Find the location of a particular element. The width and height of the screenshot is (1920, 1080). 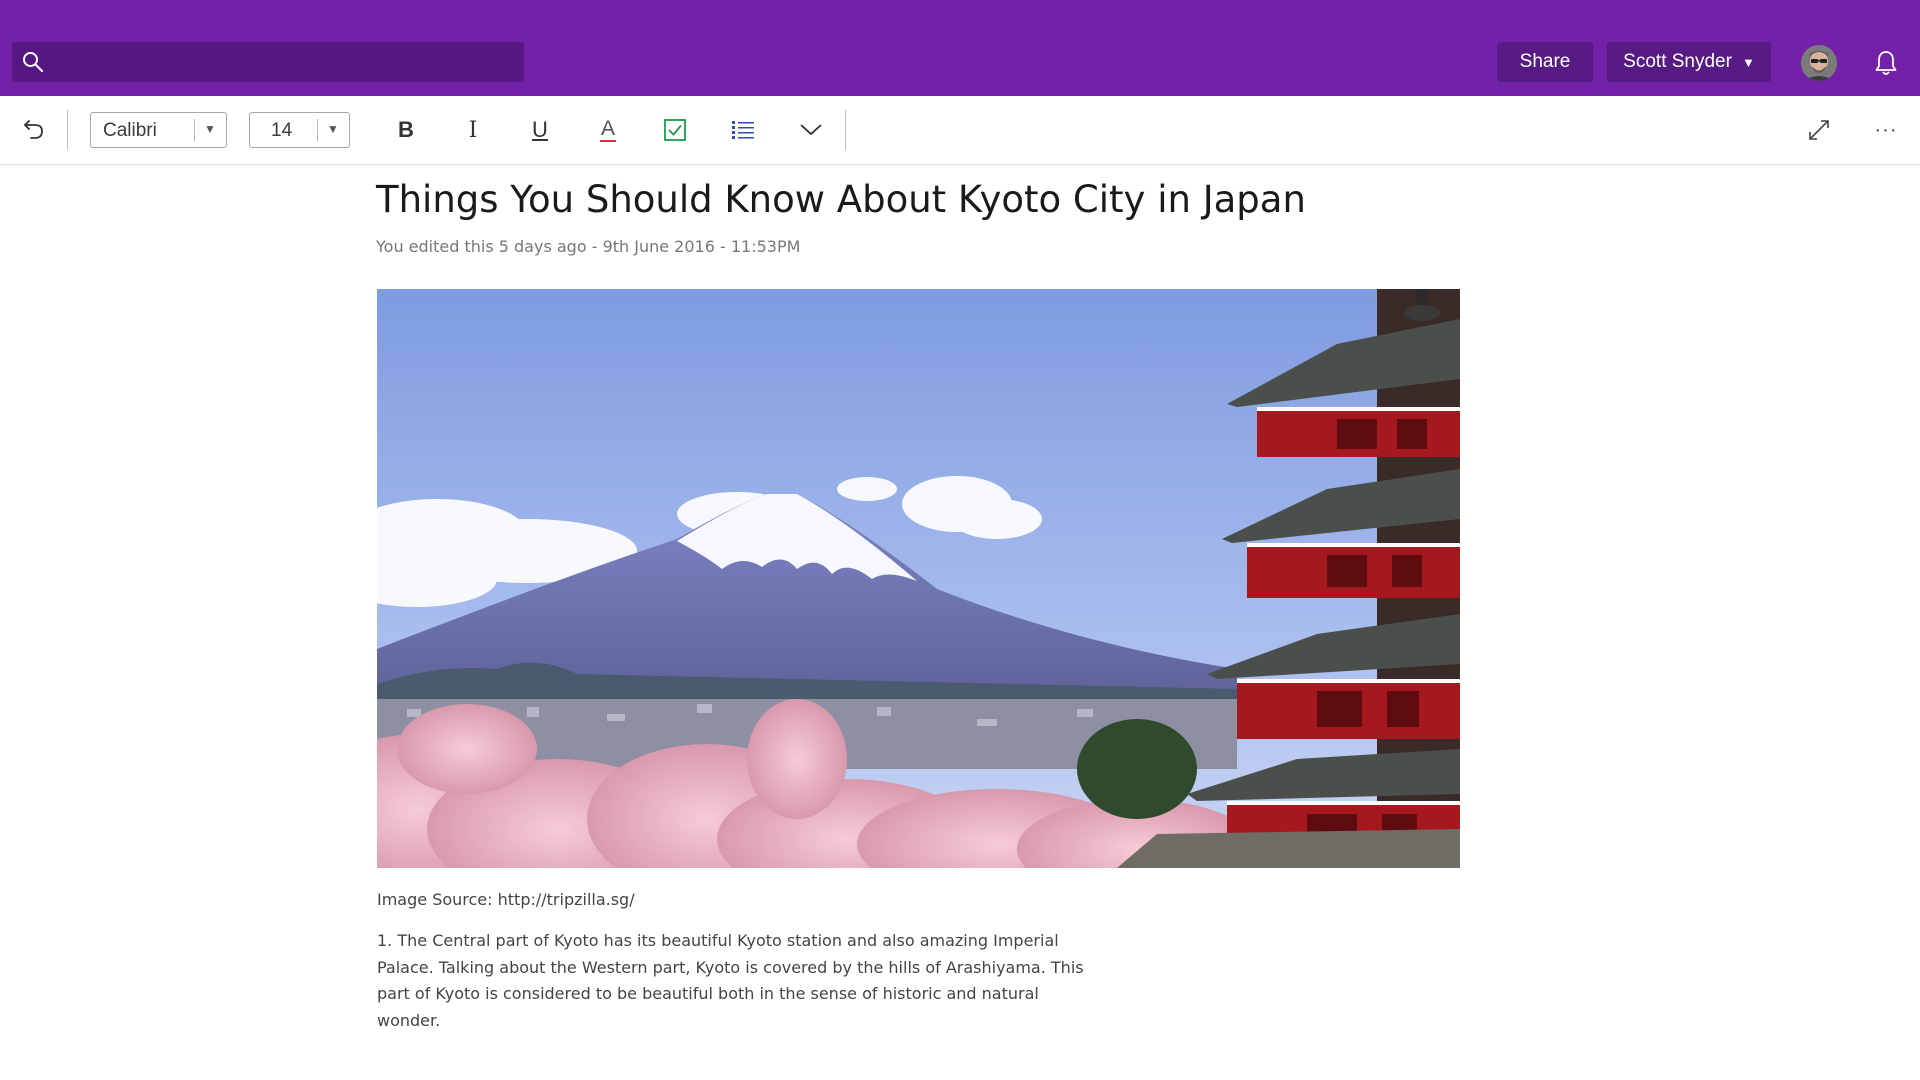

account-caret-icon: ▼ is located at coordinates (1748, 62).